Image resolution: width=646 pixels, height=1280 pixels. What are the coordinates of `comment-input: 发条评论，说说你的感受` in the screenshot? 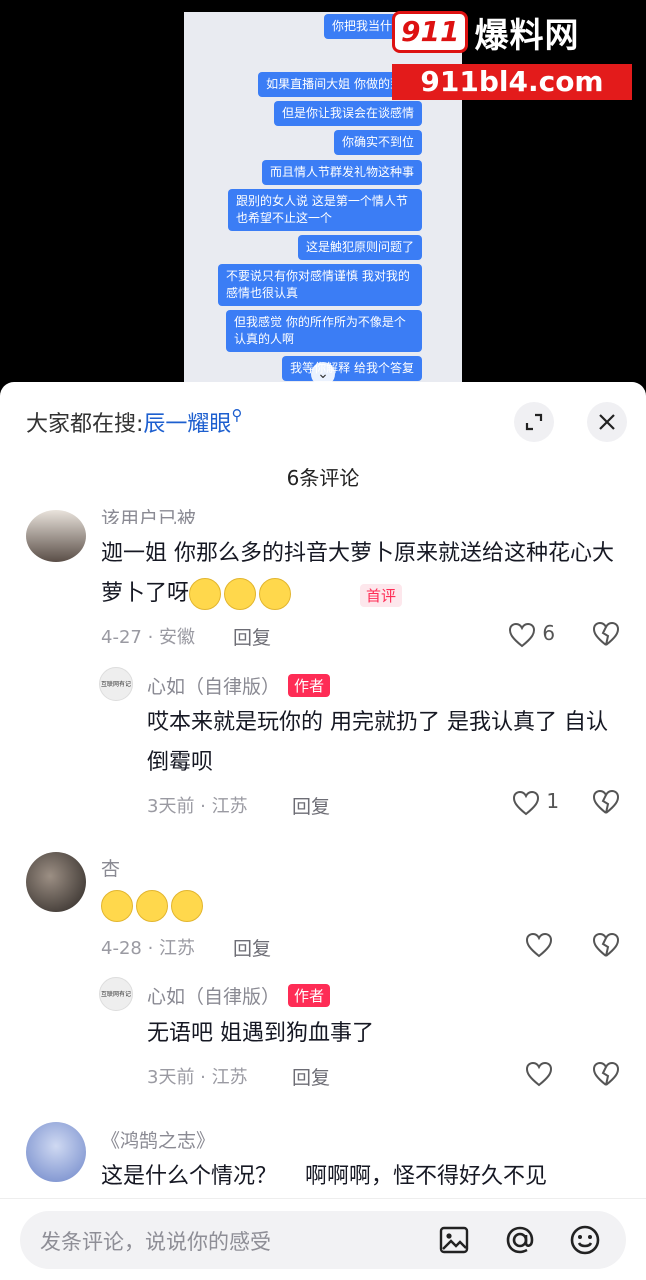 It's located at (323, 1240).